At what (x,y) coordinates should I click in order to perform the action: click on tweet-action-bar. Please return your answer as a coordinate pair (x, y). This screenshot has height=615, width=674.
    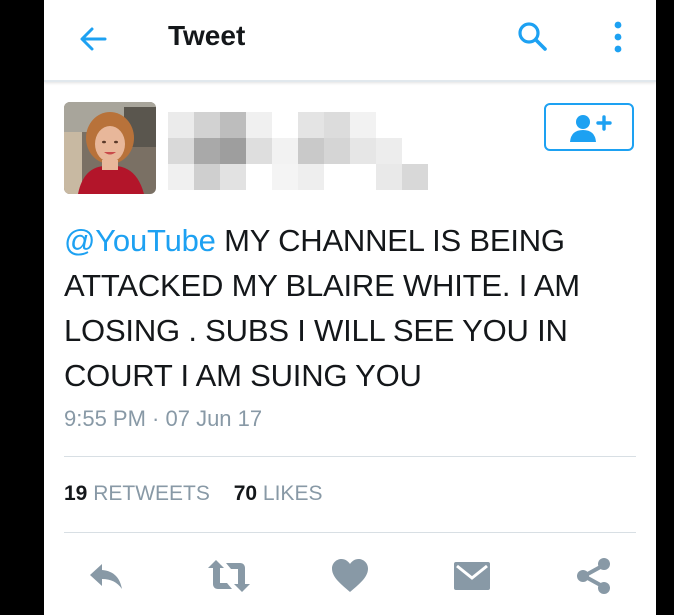
    Looking at the image, I should click on (350, 576).